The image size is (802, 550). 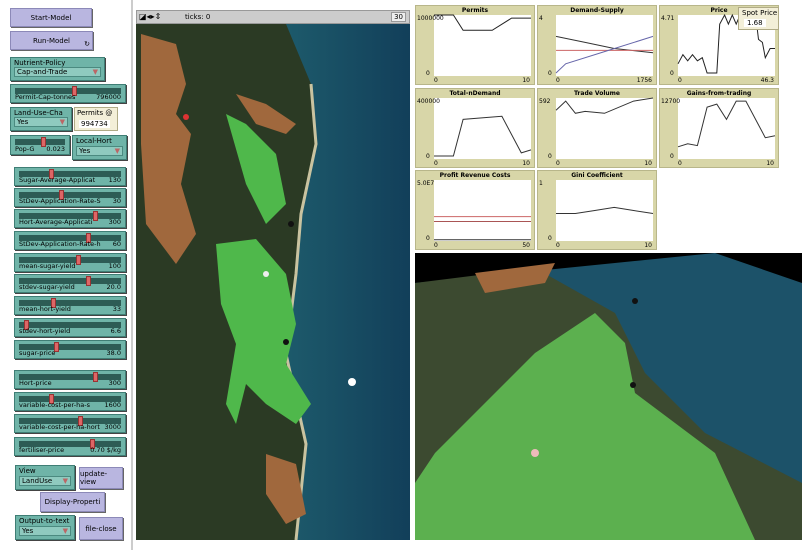 I want to click on monitor-value: 994734, so click(x=94, y=124).